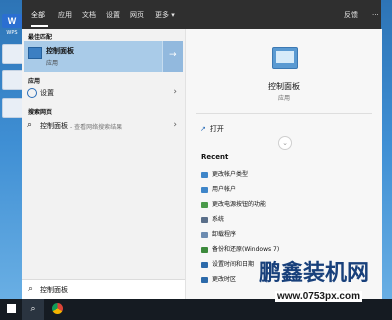 The width and height of the screenshot is (392, 320). Describe the element at coordinates (218, 219) in the screenshot. I see `recent-item-label: 系统` at that location.